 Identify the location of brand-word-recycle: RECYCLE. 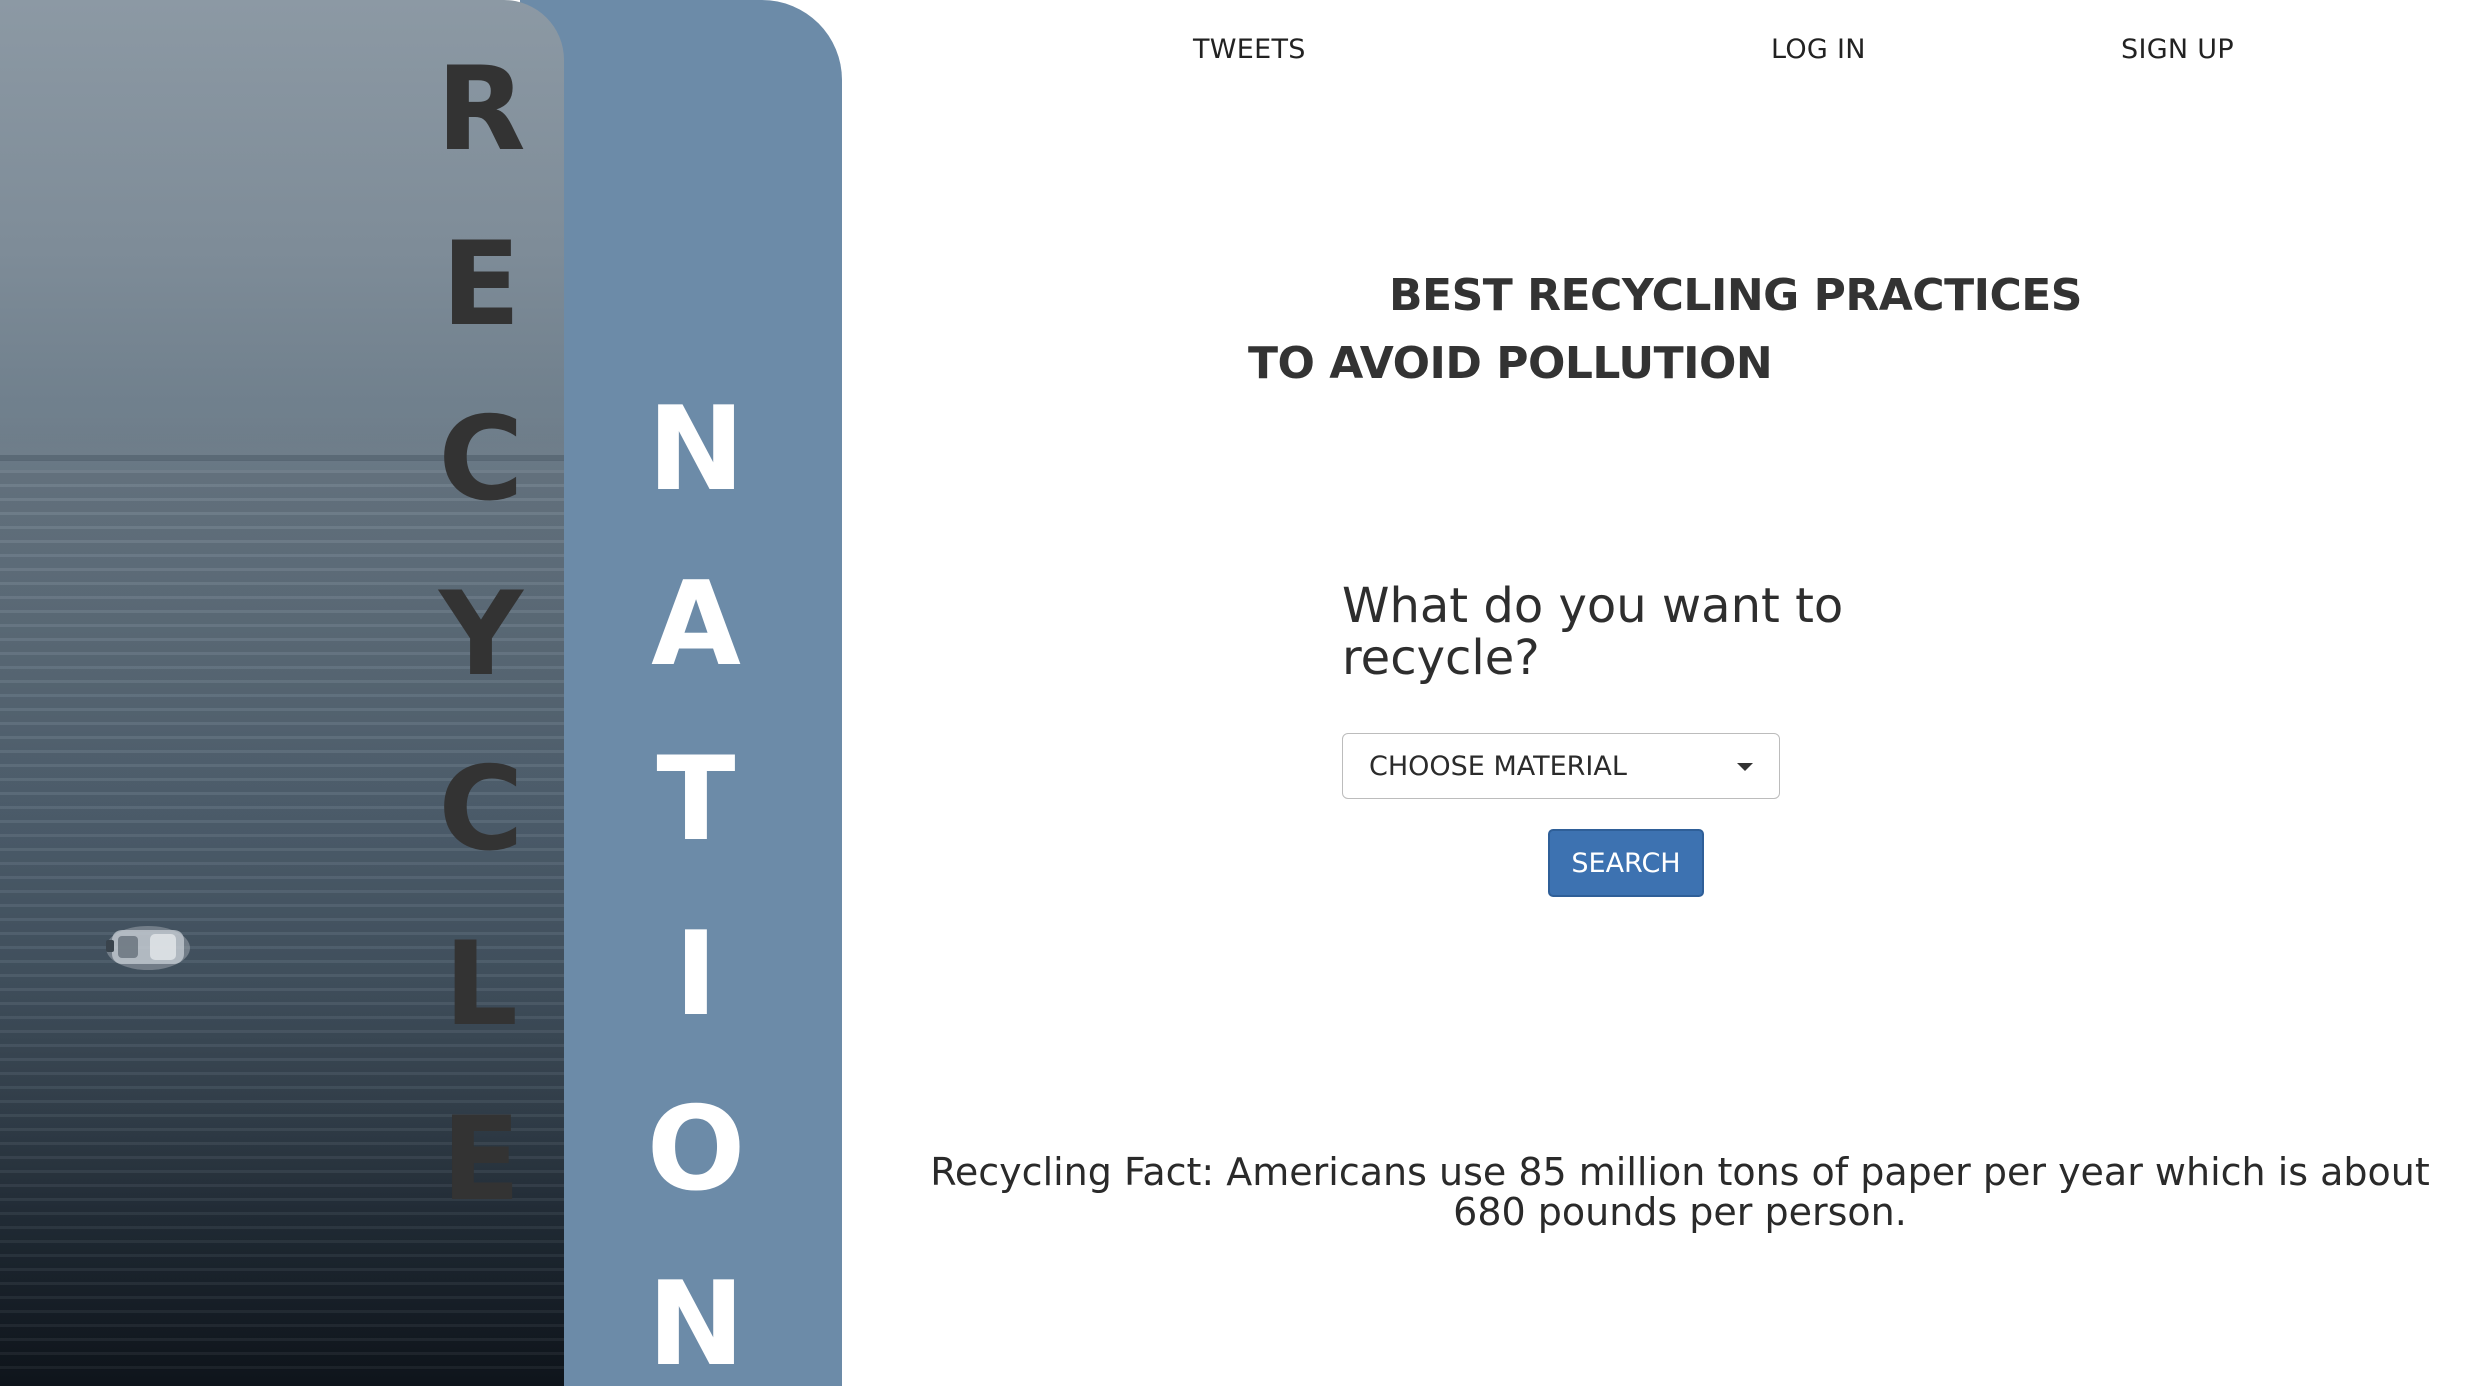
(481, 693).